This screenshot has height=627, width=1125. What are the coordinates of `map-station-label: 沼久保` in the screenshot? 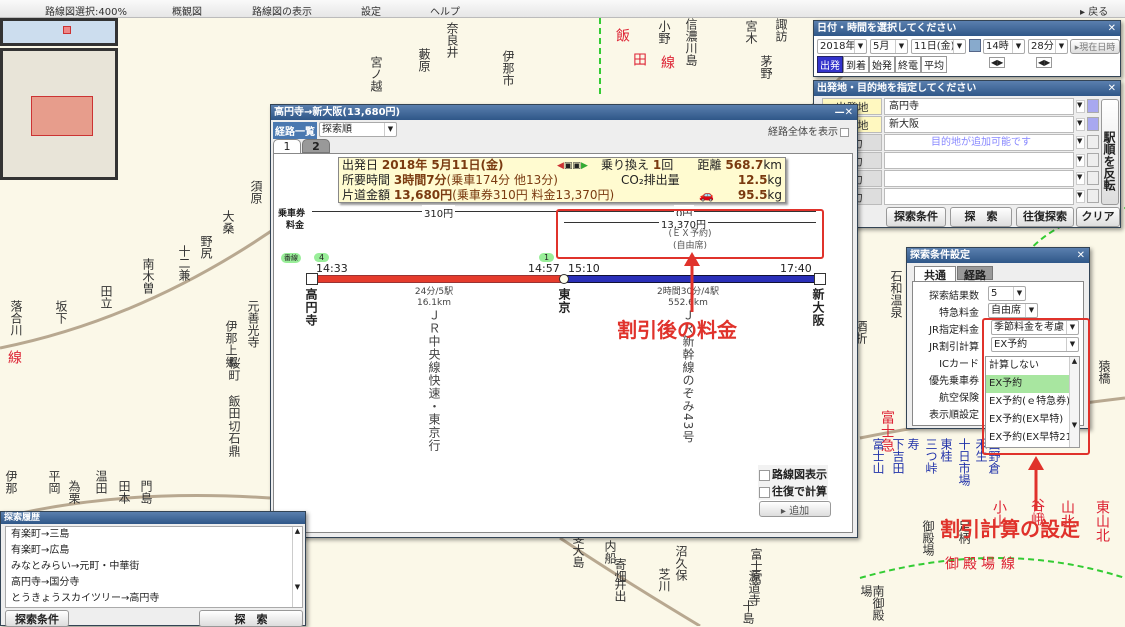 It's located at (681, 563).